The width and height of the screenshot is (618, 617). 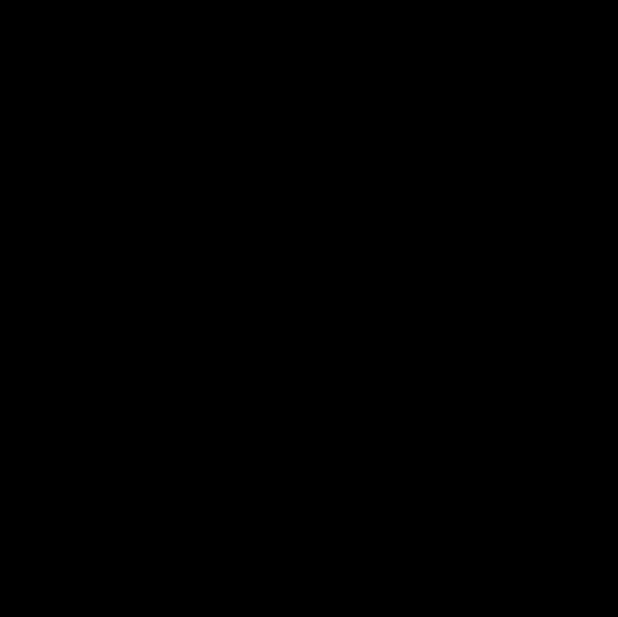 What do you see at coordinates (341, 69) in the screenshot?
I see `front-camera-icon` at bounding box center [341, 69].